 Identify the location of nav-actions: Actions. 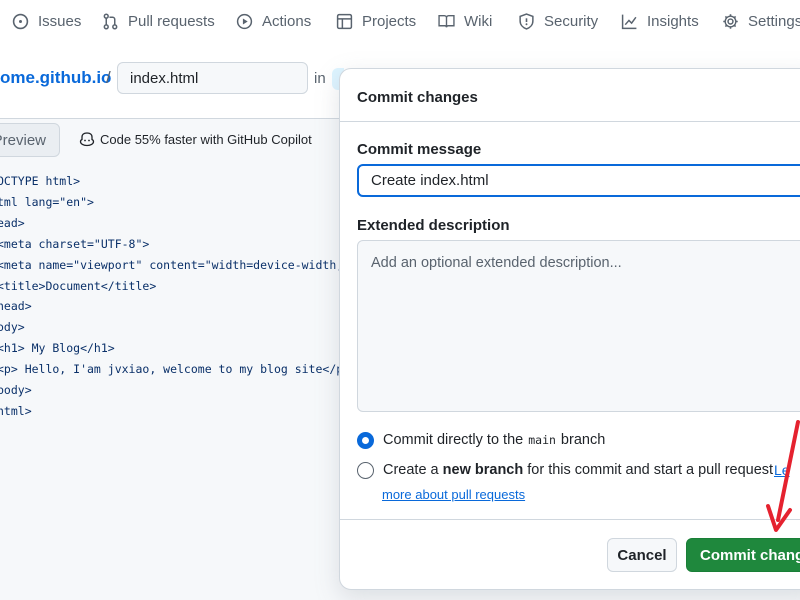
(273, 21).